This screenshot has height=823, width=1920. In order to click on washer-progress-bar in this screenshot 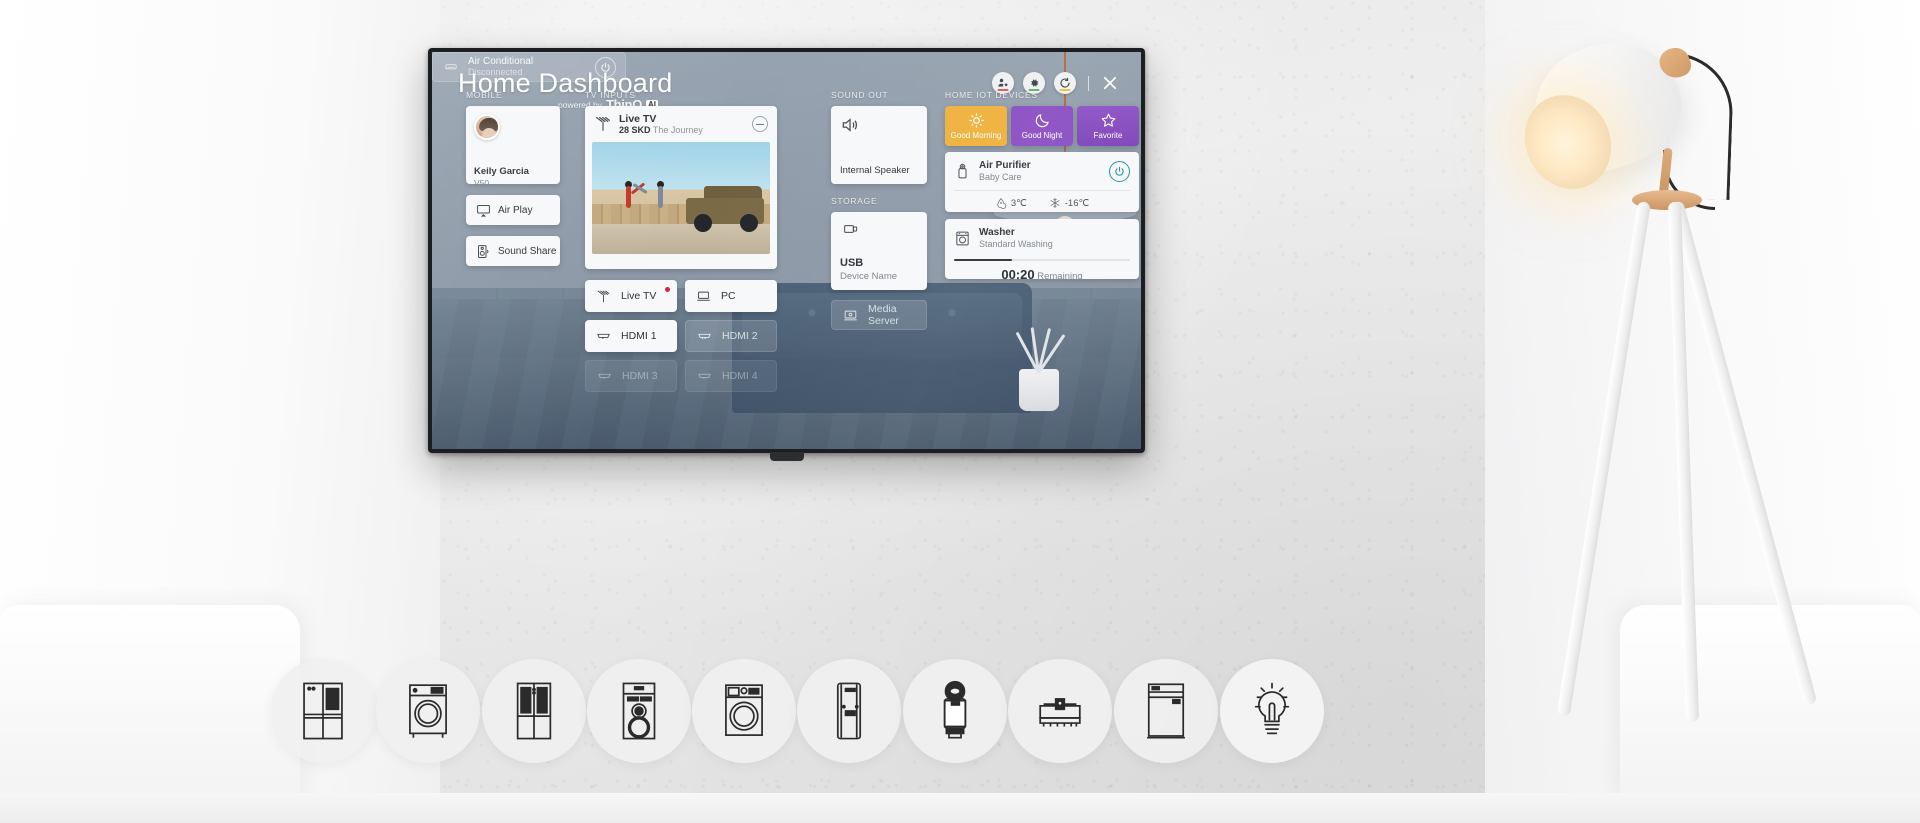, I will do `click(1042, 260)`.